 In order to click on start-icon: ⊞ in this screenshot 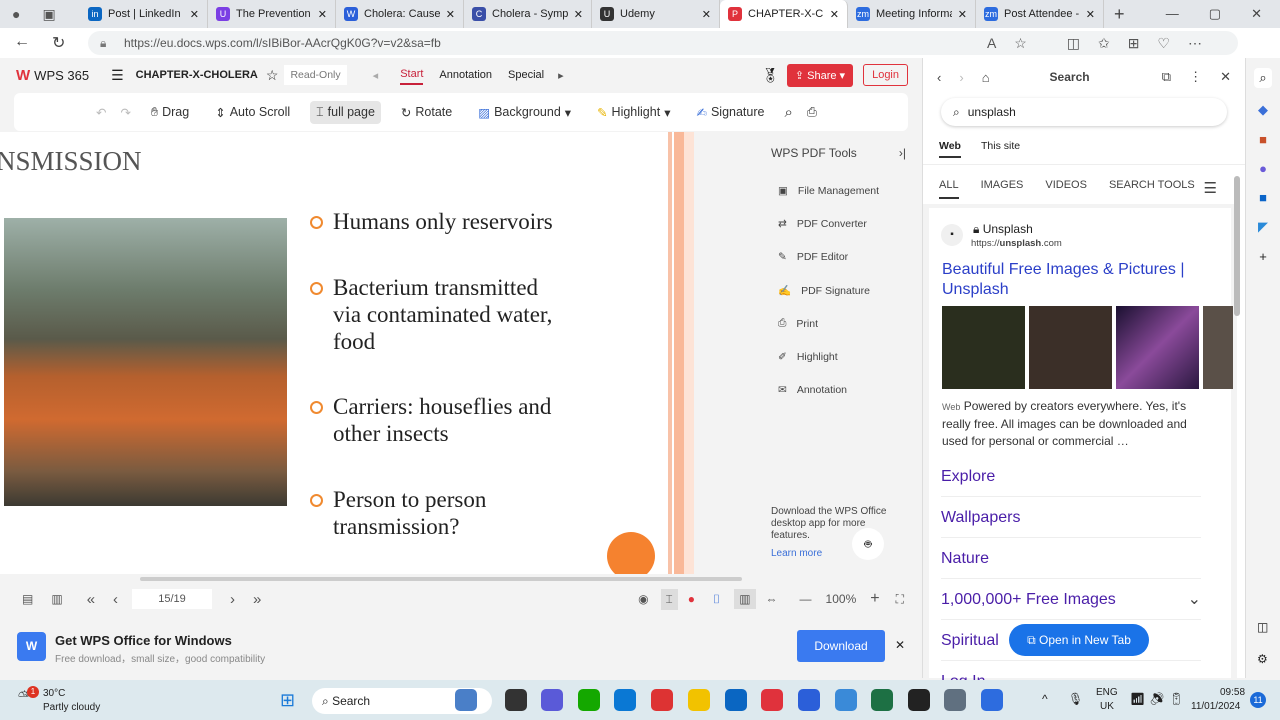, I will do `click(287, 700)`.